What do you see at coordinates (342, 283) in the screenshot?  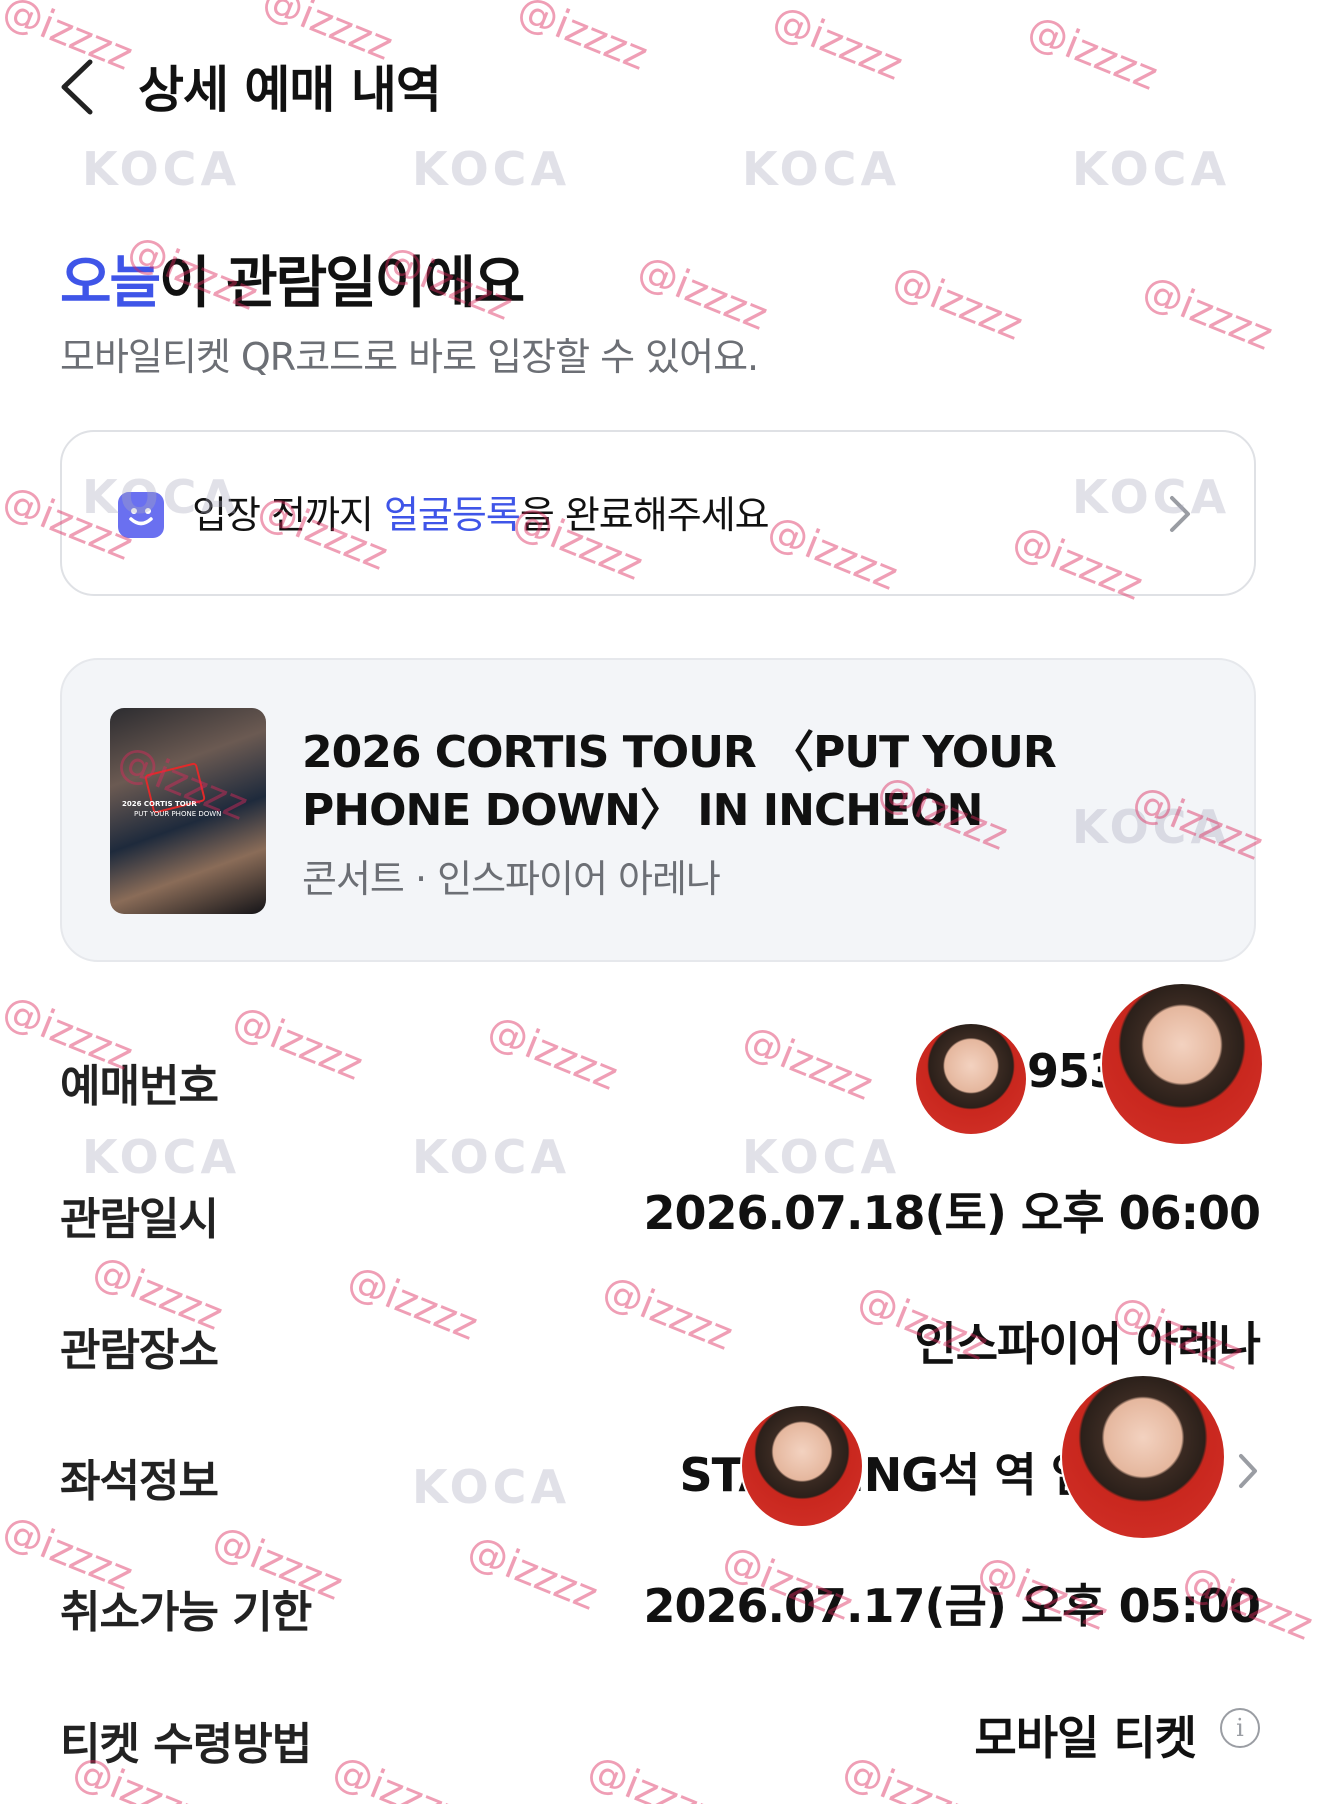 I see `hero-title-rest: 이 관람일이에요` at bounding box center [342, 283].